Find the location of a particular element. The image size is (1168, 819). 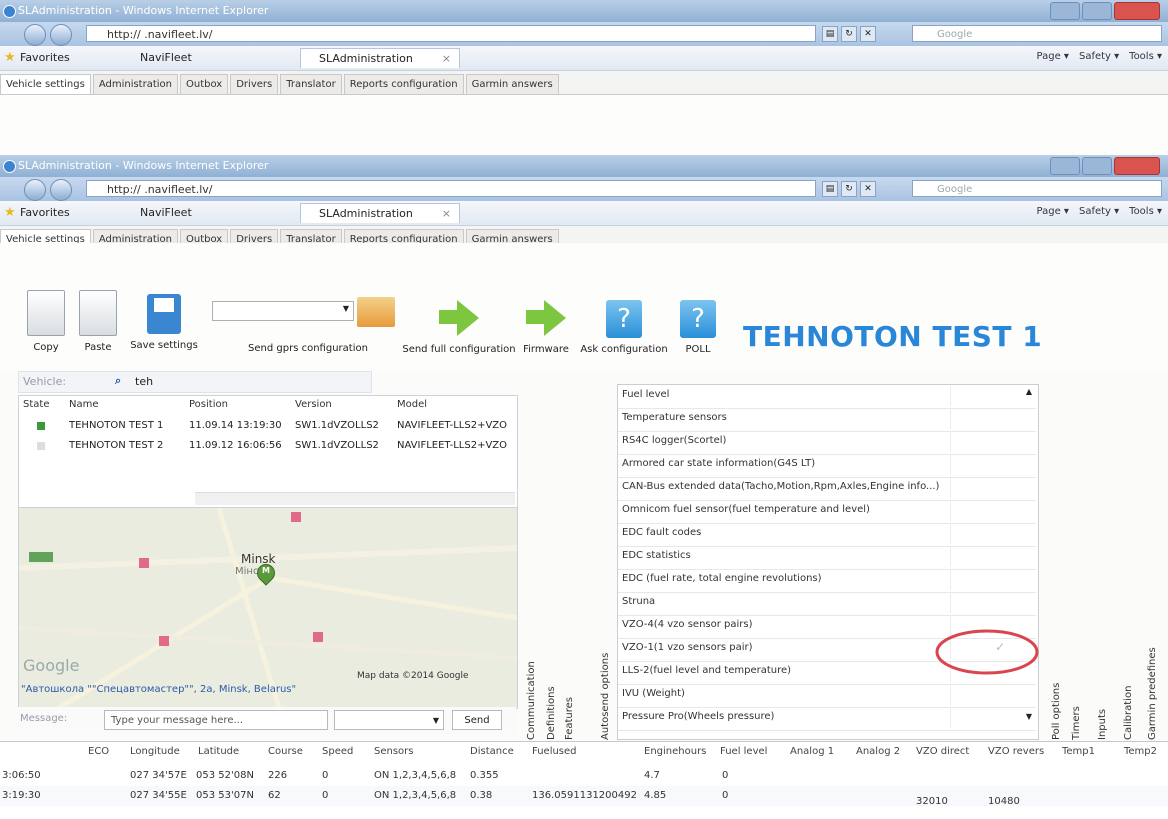

history-col-header: VZO direct is located at coordinates (942, 751).